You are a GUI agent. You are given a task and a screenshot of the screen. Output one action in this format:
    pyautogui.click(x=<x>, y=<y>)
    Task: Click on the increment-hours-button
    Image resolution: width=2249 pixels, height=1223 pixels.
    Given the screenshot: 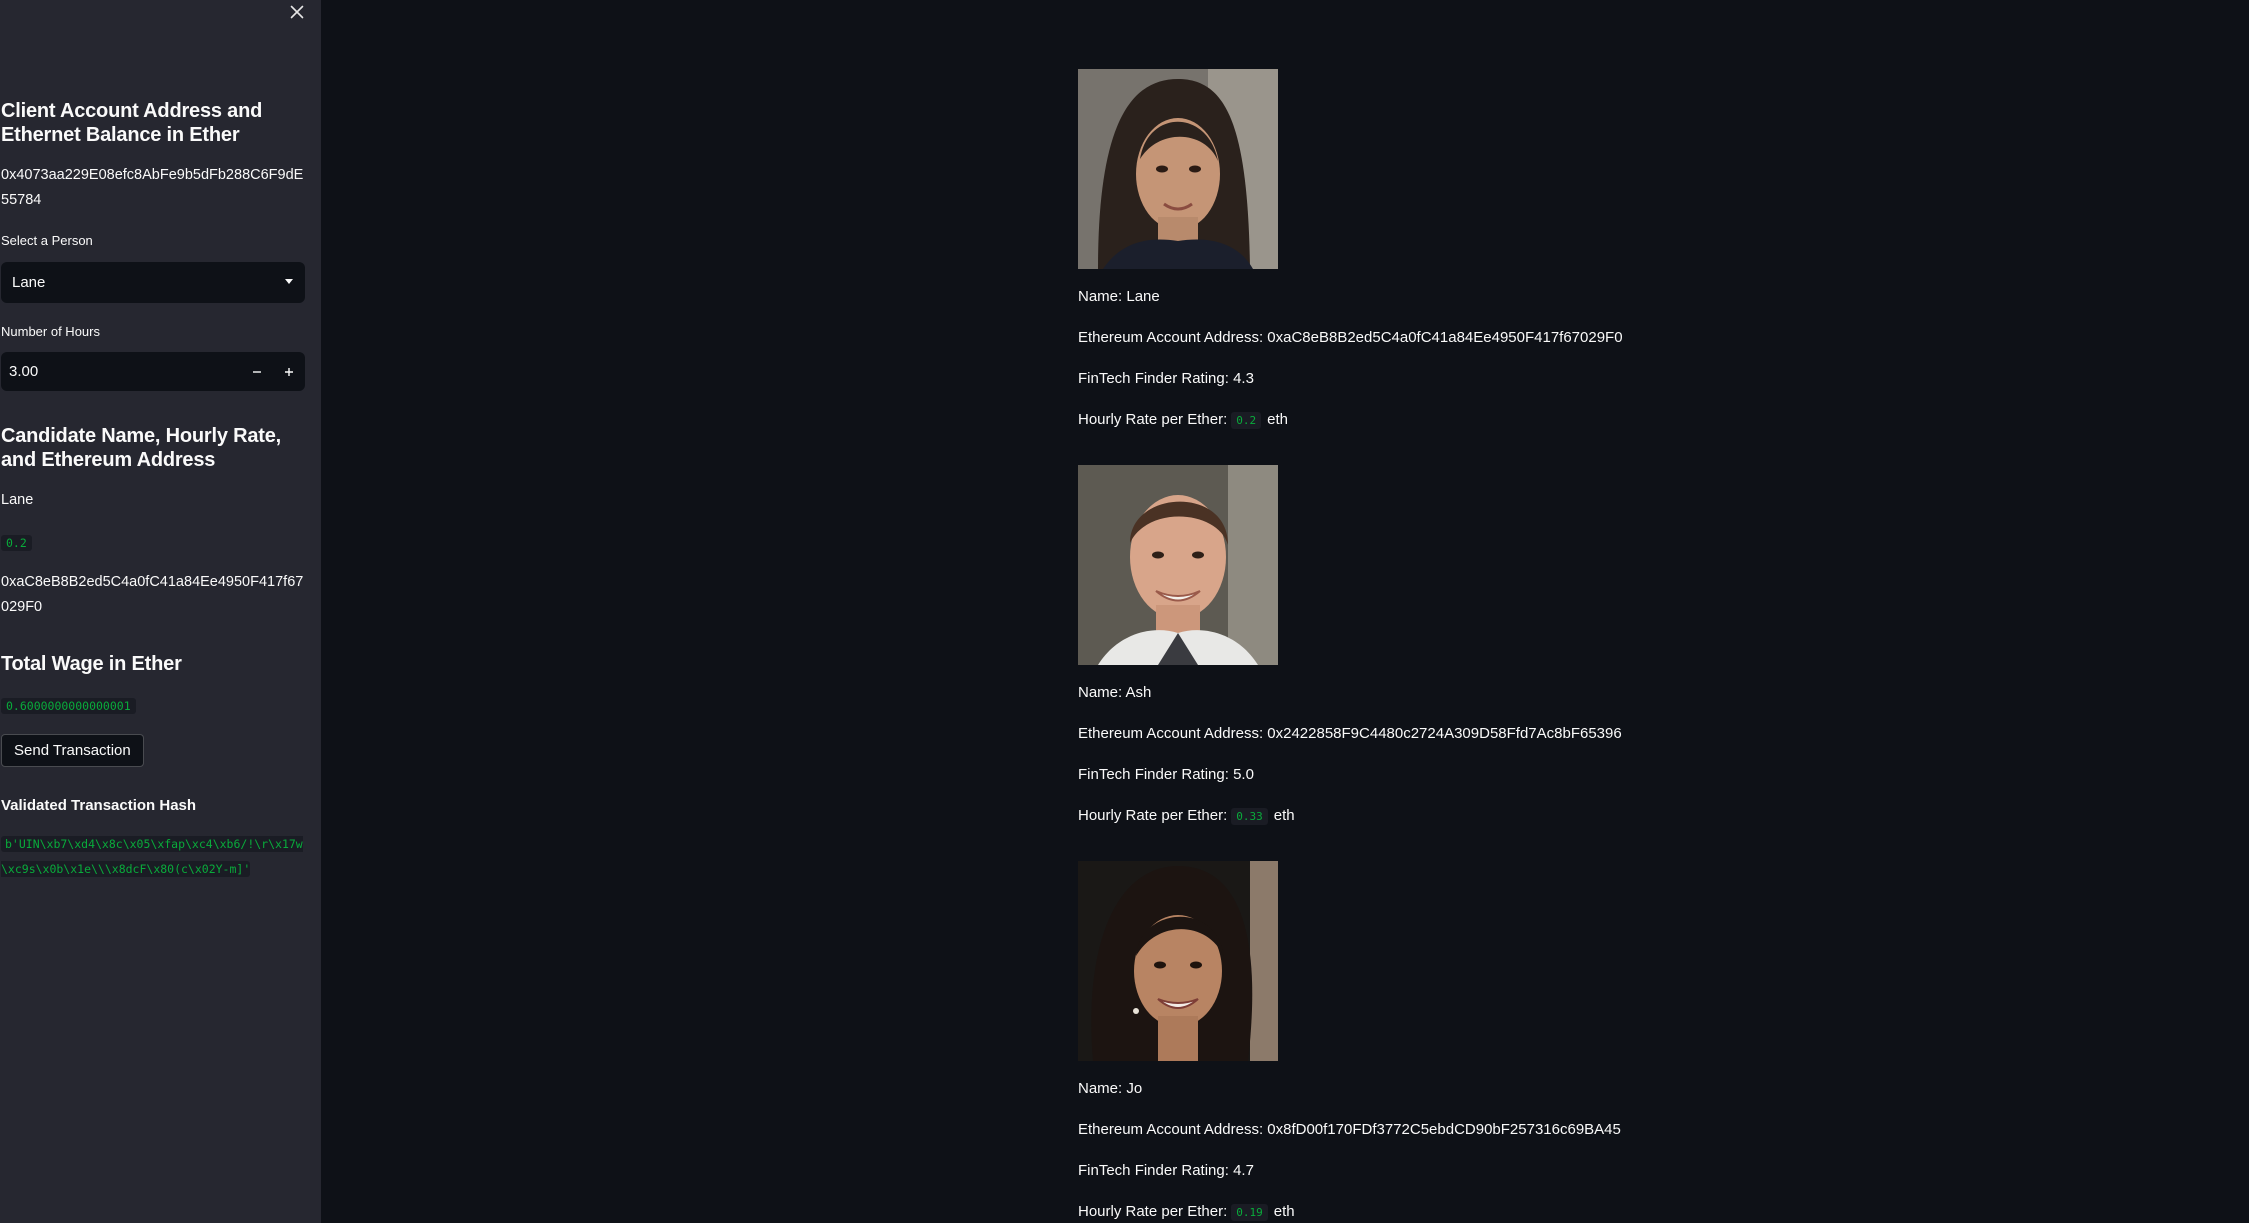 What is the action you would take?
    pyautogui.click(x=289, y=371)
    